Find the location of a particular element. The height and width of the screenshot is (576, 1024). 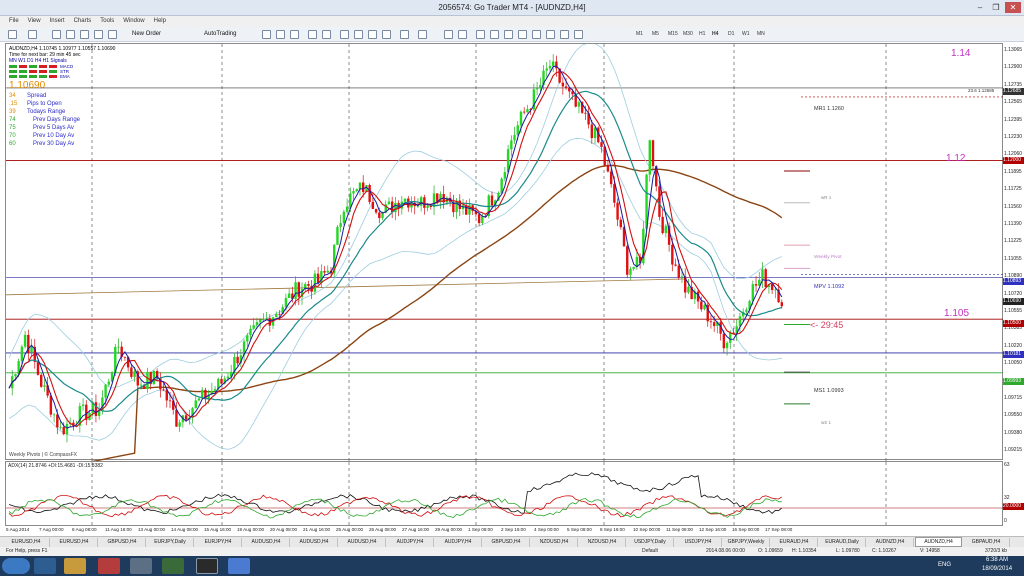

adx-main-line is located at coordinates (395, 493).